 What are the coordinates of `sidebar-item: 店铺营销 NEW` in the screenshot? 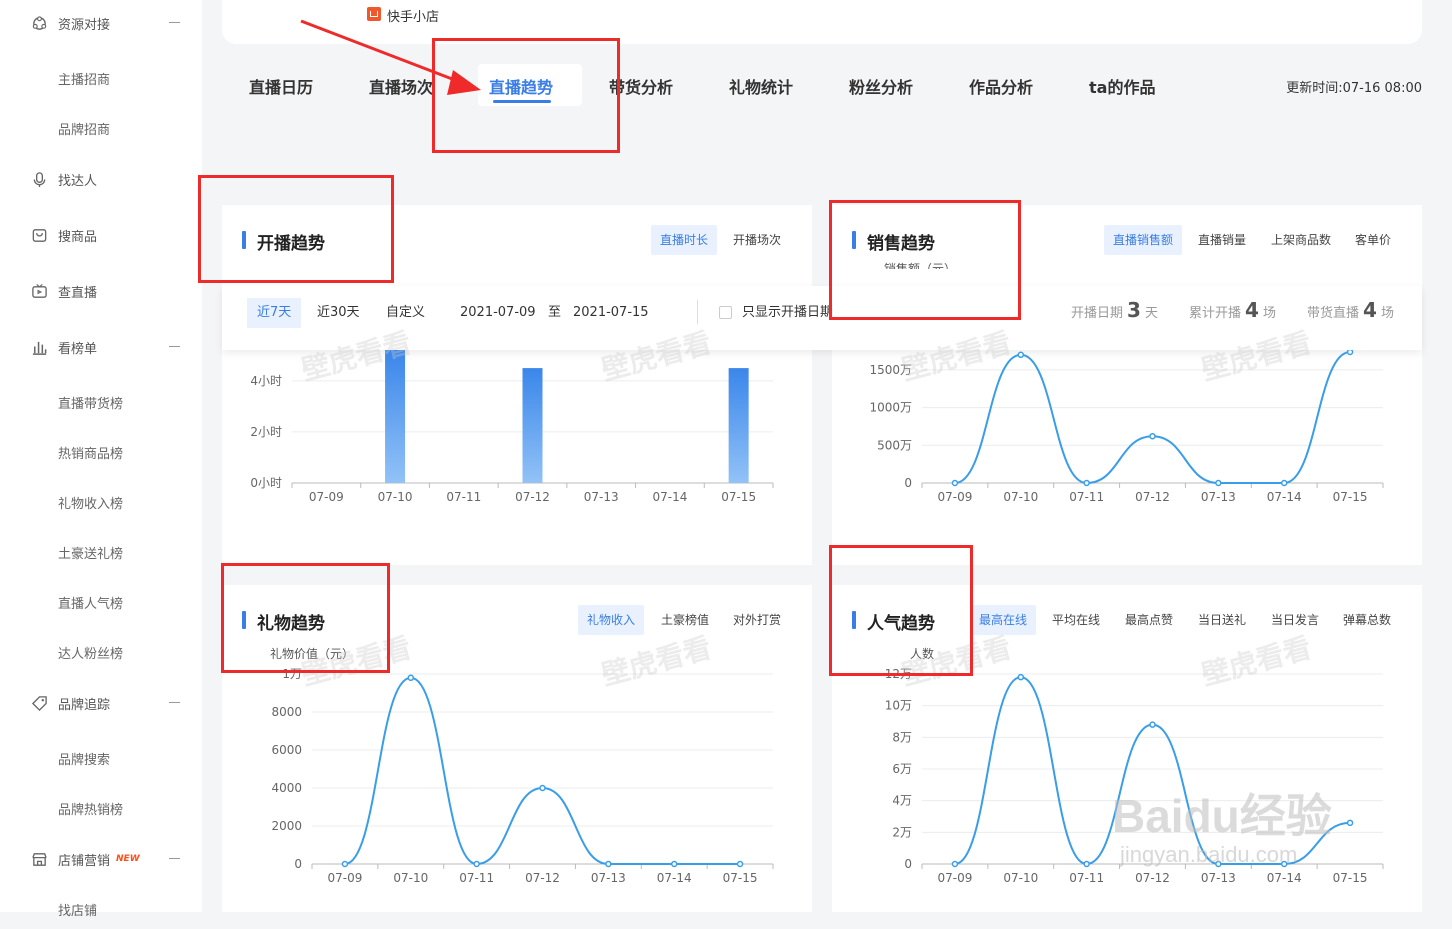 It's located at (101, 859).